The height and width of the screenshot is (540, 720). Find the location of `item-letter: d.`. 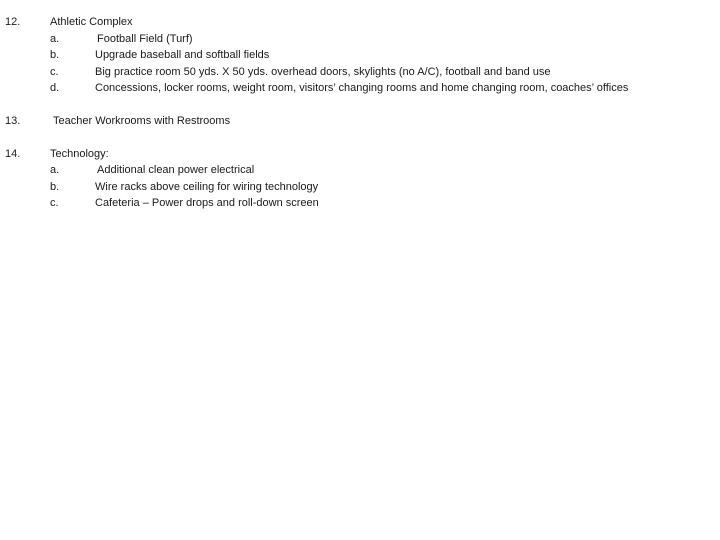

item-letter: d. is located at coordinates (55, 88).